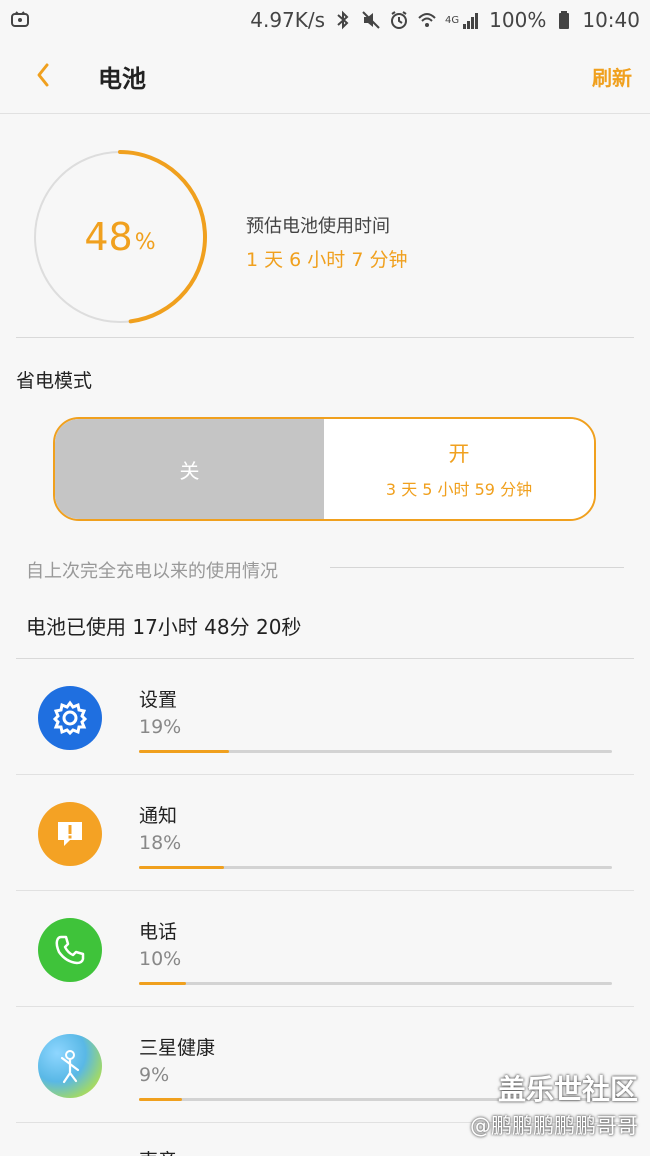  What do you see at coordinates (158, 700) in the screenshot?
I see `app-name: 设置` at bounding box center [158, 700].